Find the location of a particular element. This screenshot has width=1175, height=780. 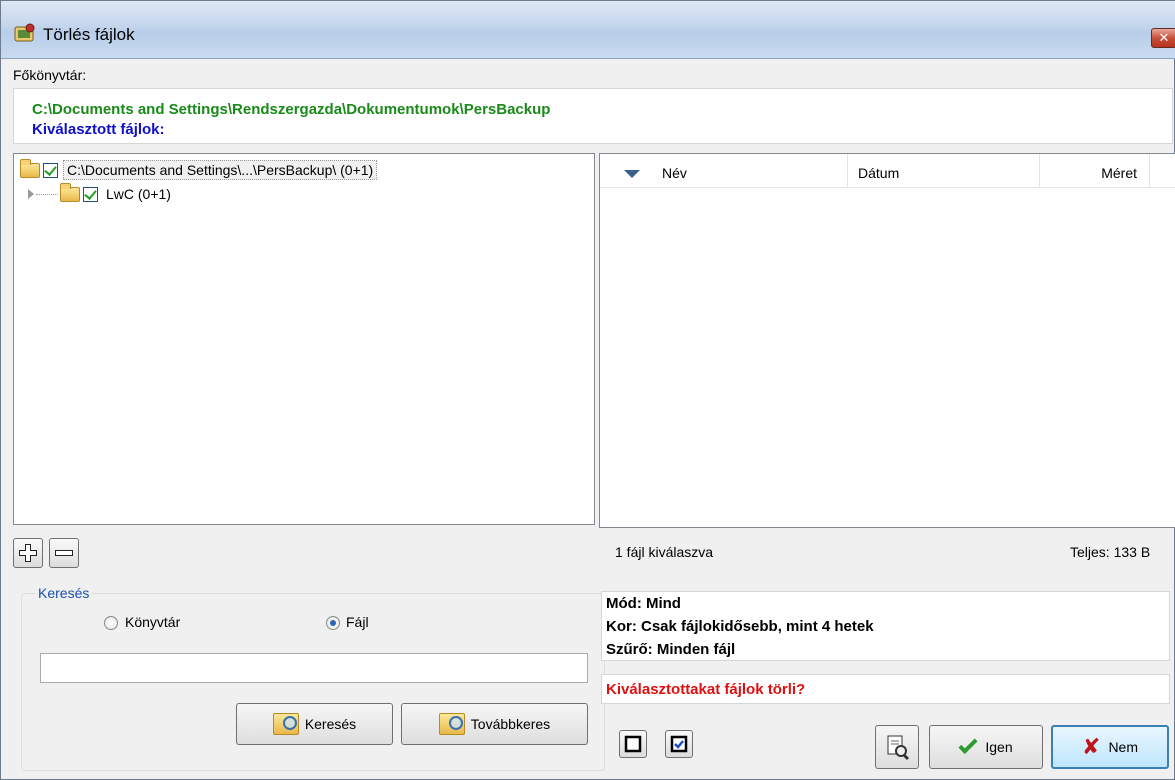

expand-icon is located at coordinates (31, 194).